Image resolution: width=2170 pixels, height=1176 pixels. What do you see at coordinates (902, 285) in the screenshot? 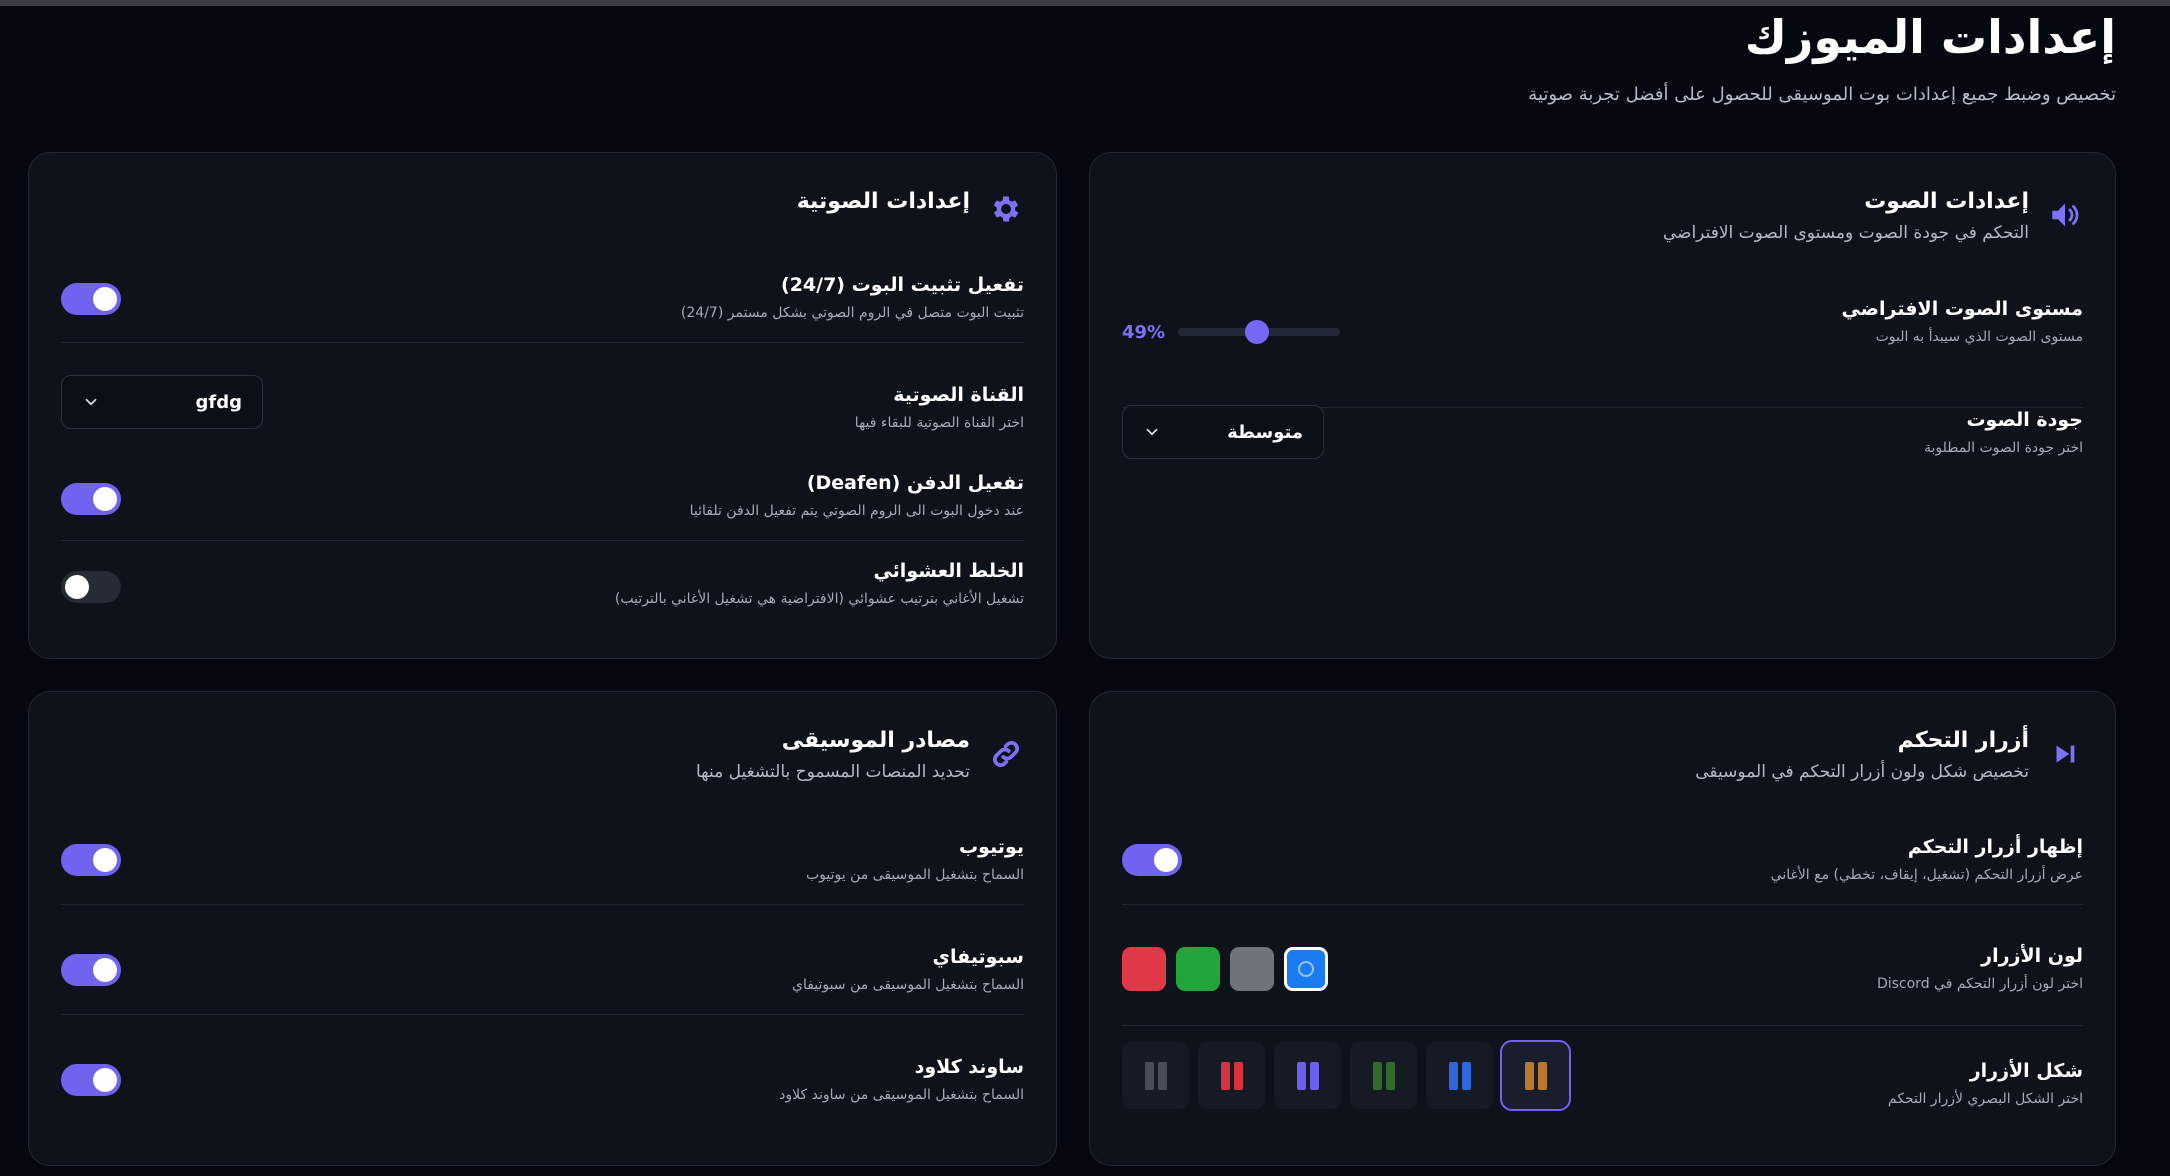
I see `stay-247-label: تفعيل تثبيت البوت (24/7)` at bounding box center [902, 285].